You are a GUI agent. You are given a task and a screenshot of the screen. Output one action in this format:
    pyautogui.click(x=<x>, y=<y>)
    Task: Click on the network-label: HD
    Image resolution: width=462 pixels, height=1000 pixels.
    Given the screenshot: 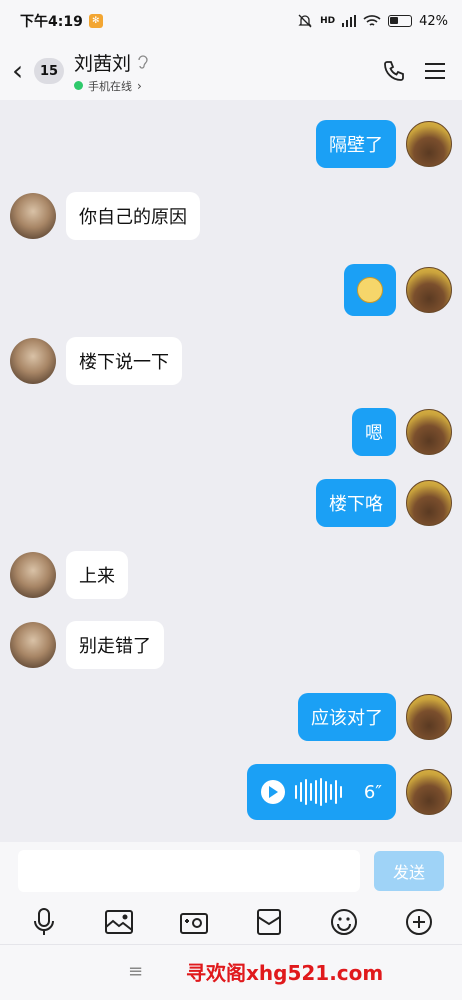 What is the action you would take?
    pyautogui.click(x=328, y=21)
    